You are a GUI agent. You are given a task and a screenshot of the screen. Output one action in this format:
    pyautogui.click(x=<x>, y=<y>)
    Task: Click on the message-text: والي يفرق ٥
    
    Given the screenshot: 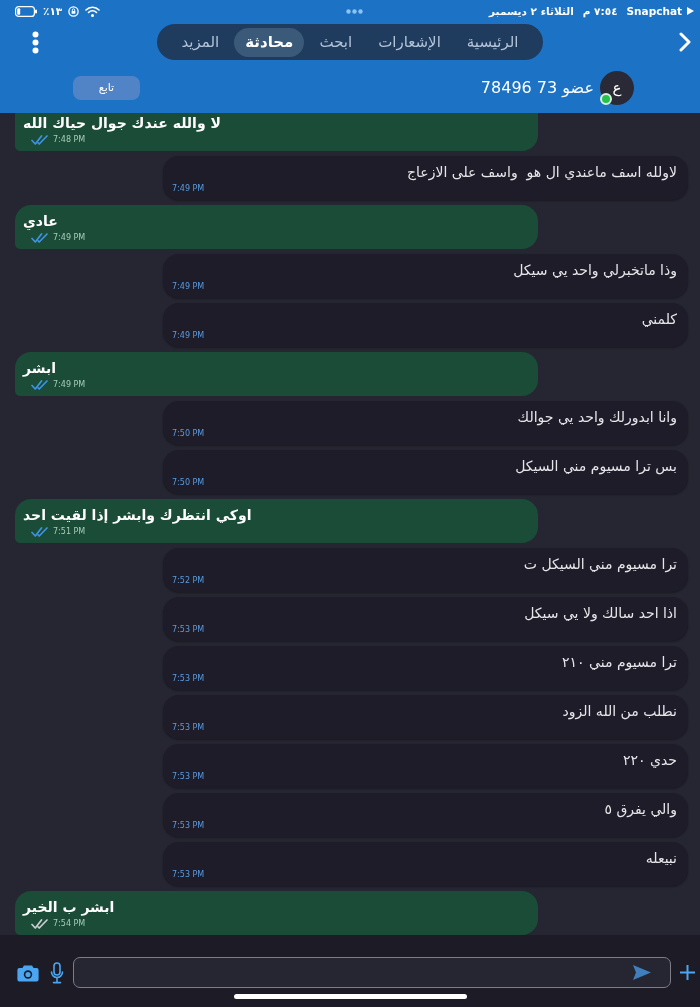 What is the action you would take?
    pyautogui.click(x=640, y=809)
    